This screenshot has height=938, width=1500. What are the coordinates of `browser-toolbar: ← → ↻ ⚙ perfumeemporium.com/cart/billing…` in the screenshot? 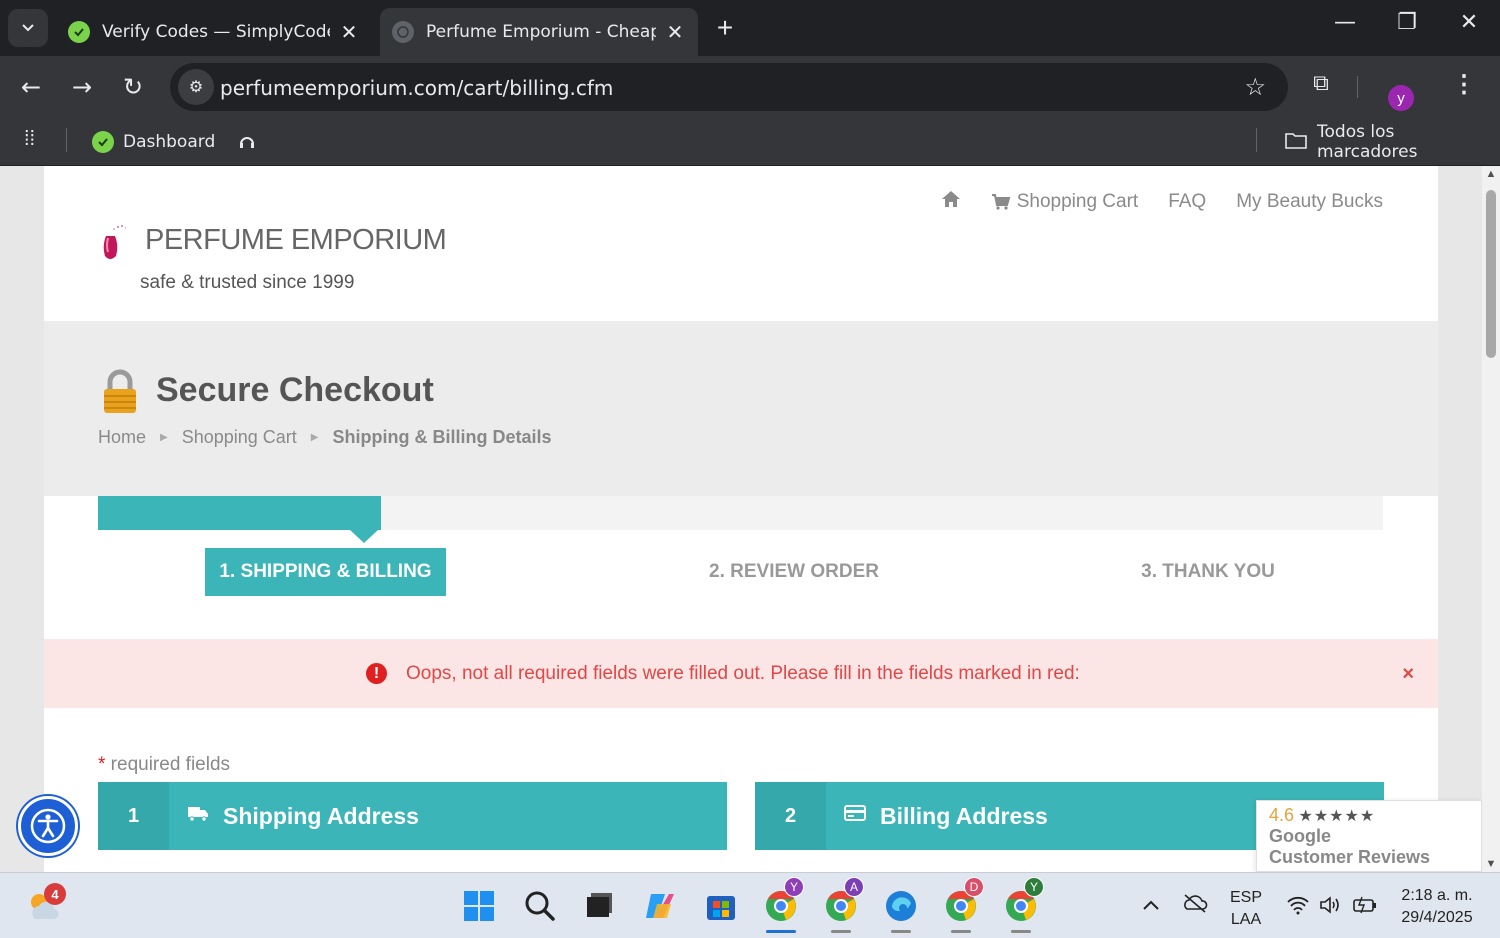 It's located at (750, 87).